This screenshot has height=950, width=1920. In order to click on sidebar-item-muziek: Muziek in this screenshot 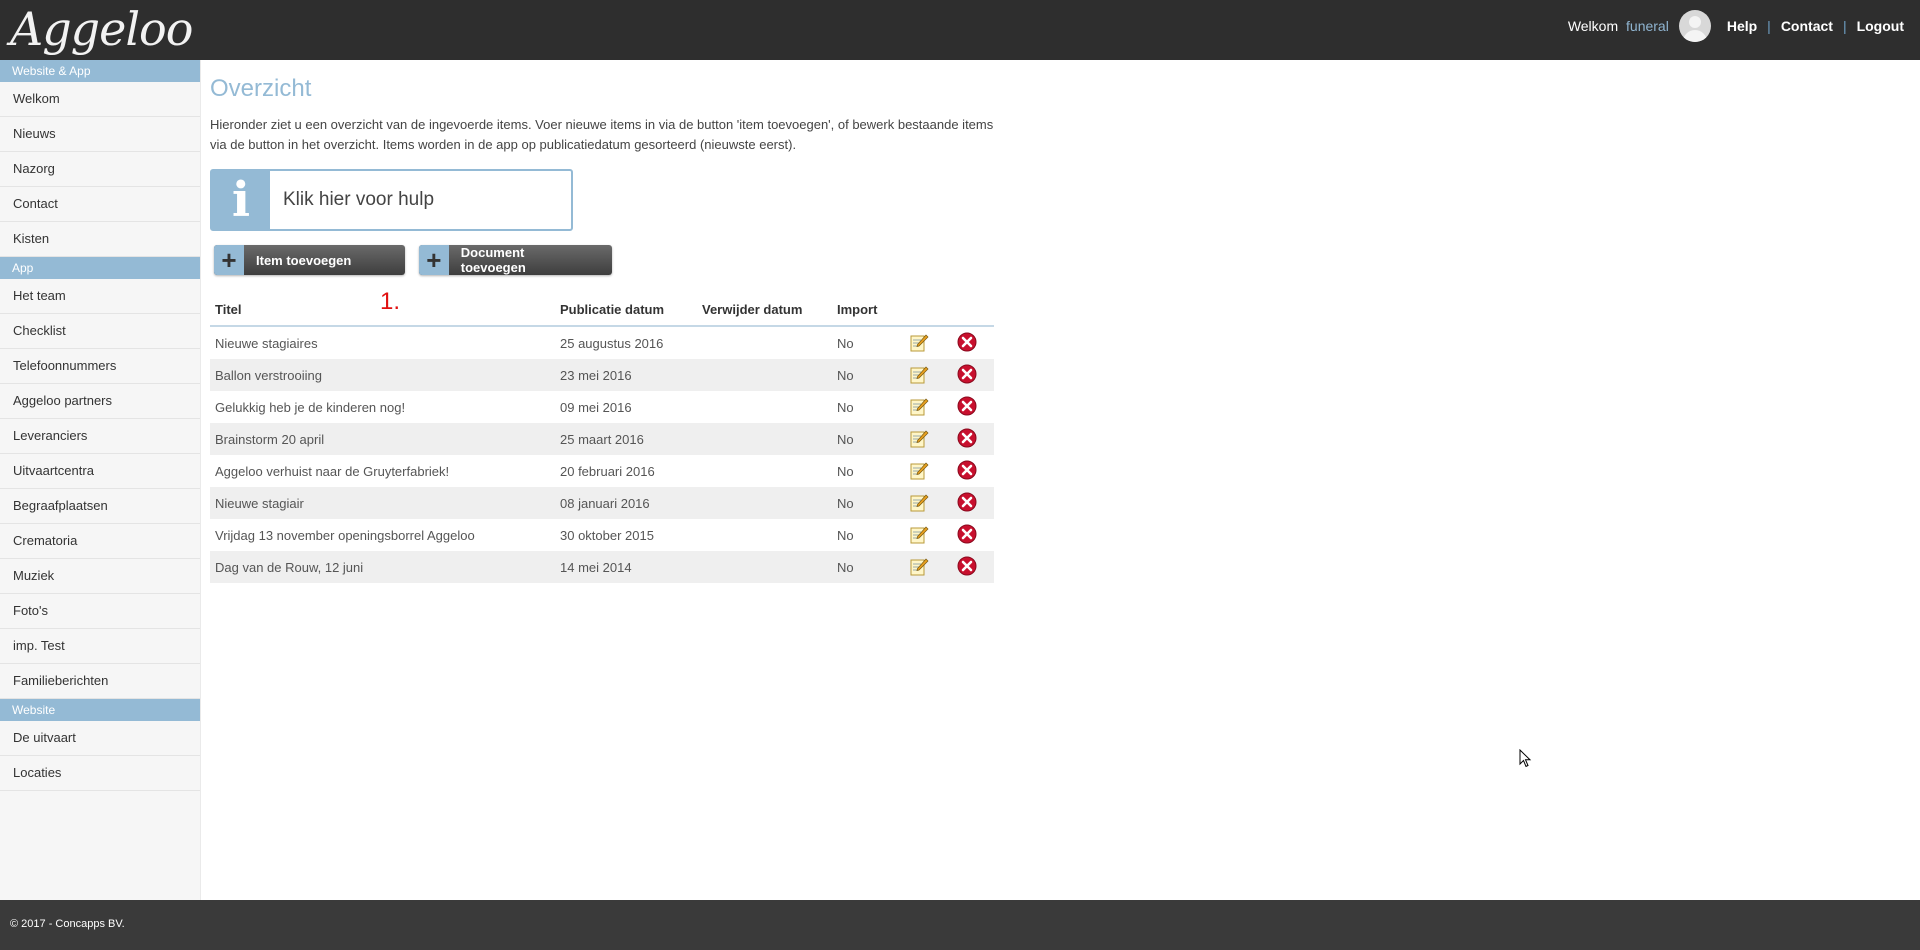, I will do `click(100, 576)`.